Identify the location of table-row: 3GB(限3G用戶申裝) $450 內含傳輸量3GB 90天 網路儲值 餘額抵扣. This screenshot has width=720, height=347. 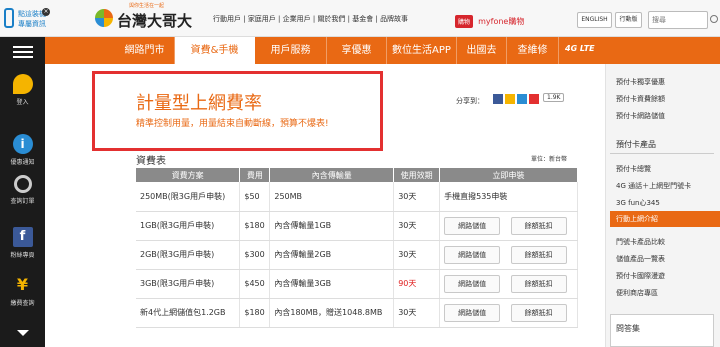
(357, 284).